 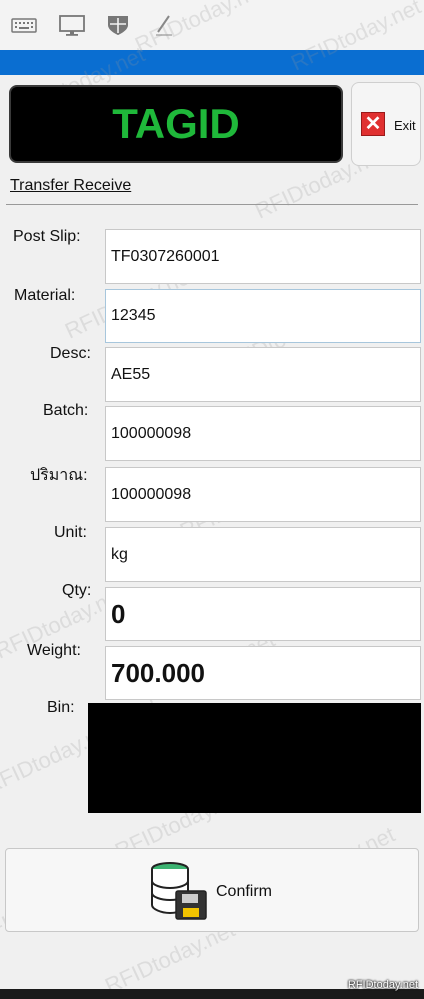 I want to click on unit-field: kg, so click(x=263, y=554).